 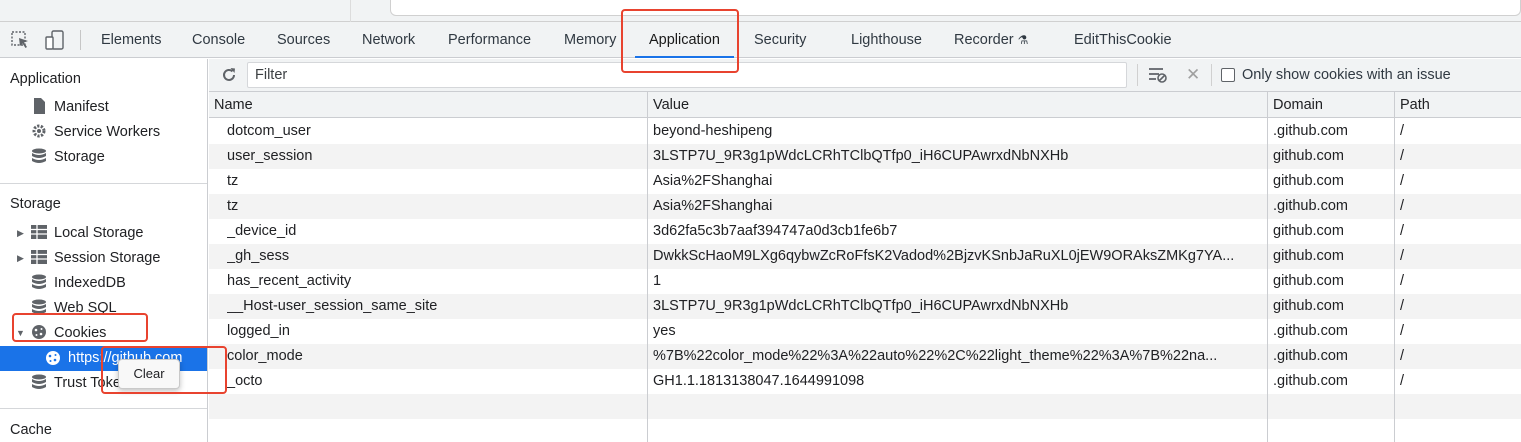 I want to click on tab-elements: Elements, so click(x=131, y=40).